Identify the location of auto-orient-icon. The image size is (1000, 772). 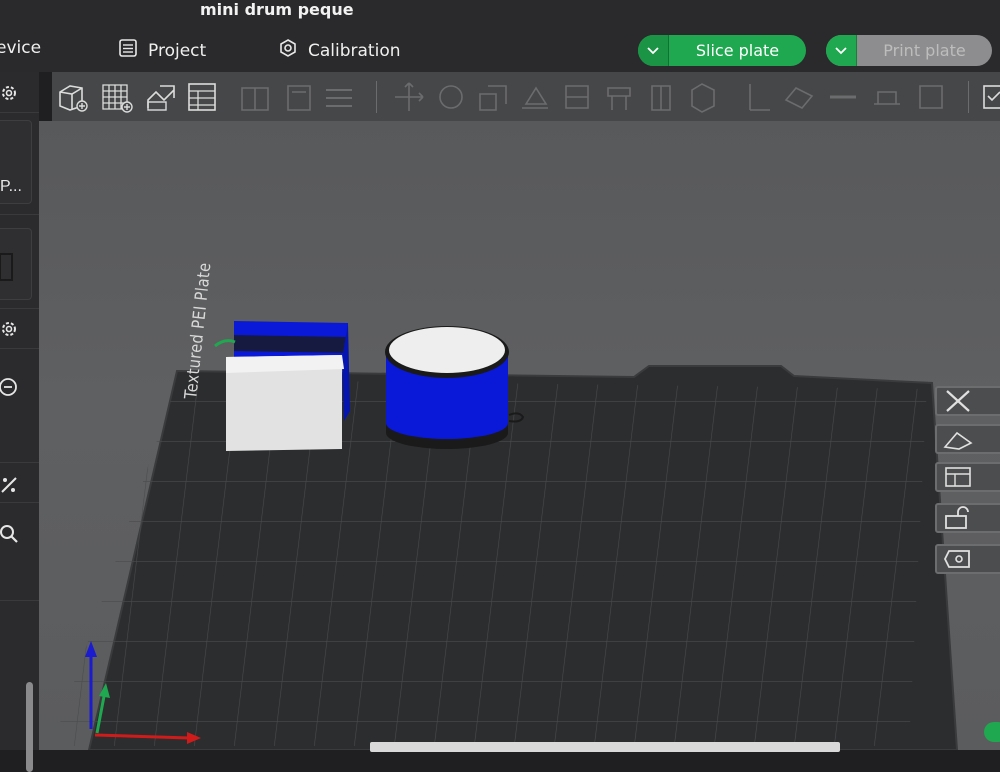
(161, 97).